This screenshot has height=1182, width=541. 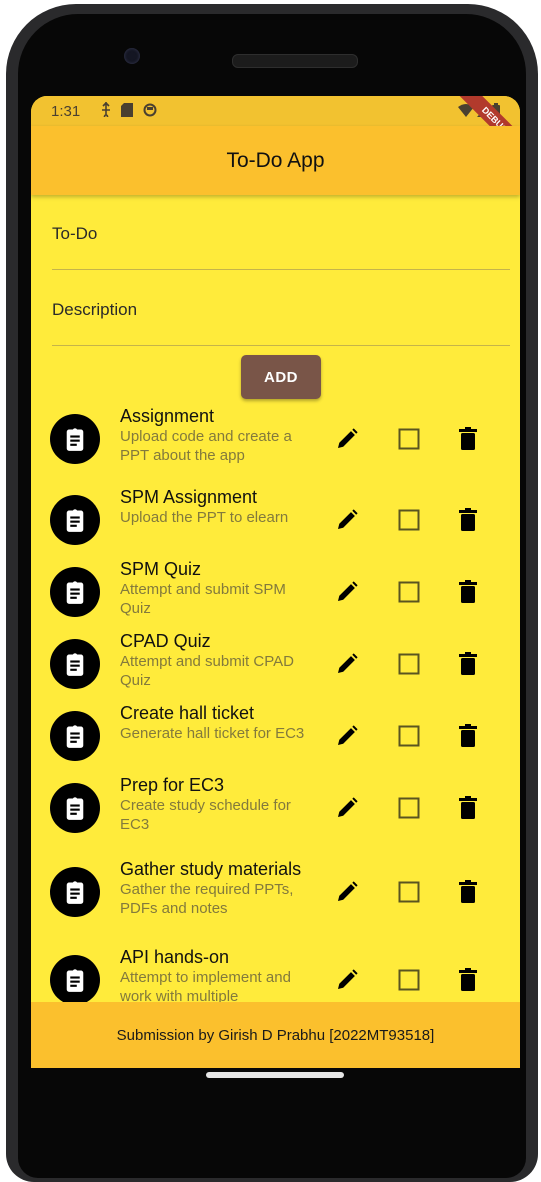 I want to click on description-field, so click(x=281, y=310).